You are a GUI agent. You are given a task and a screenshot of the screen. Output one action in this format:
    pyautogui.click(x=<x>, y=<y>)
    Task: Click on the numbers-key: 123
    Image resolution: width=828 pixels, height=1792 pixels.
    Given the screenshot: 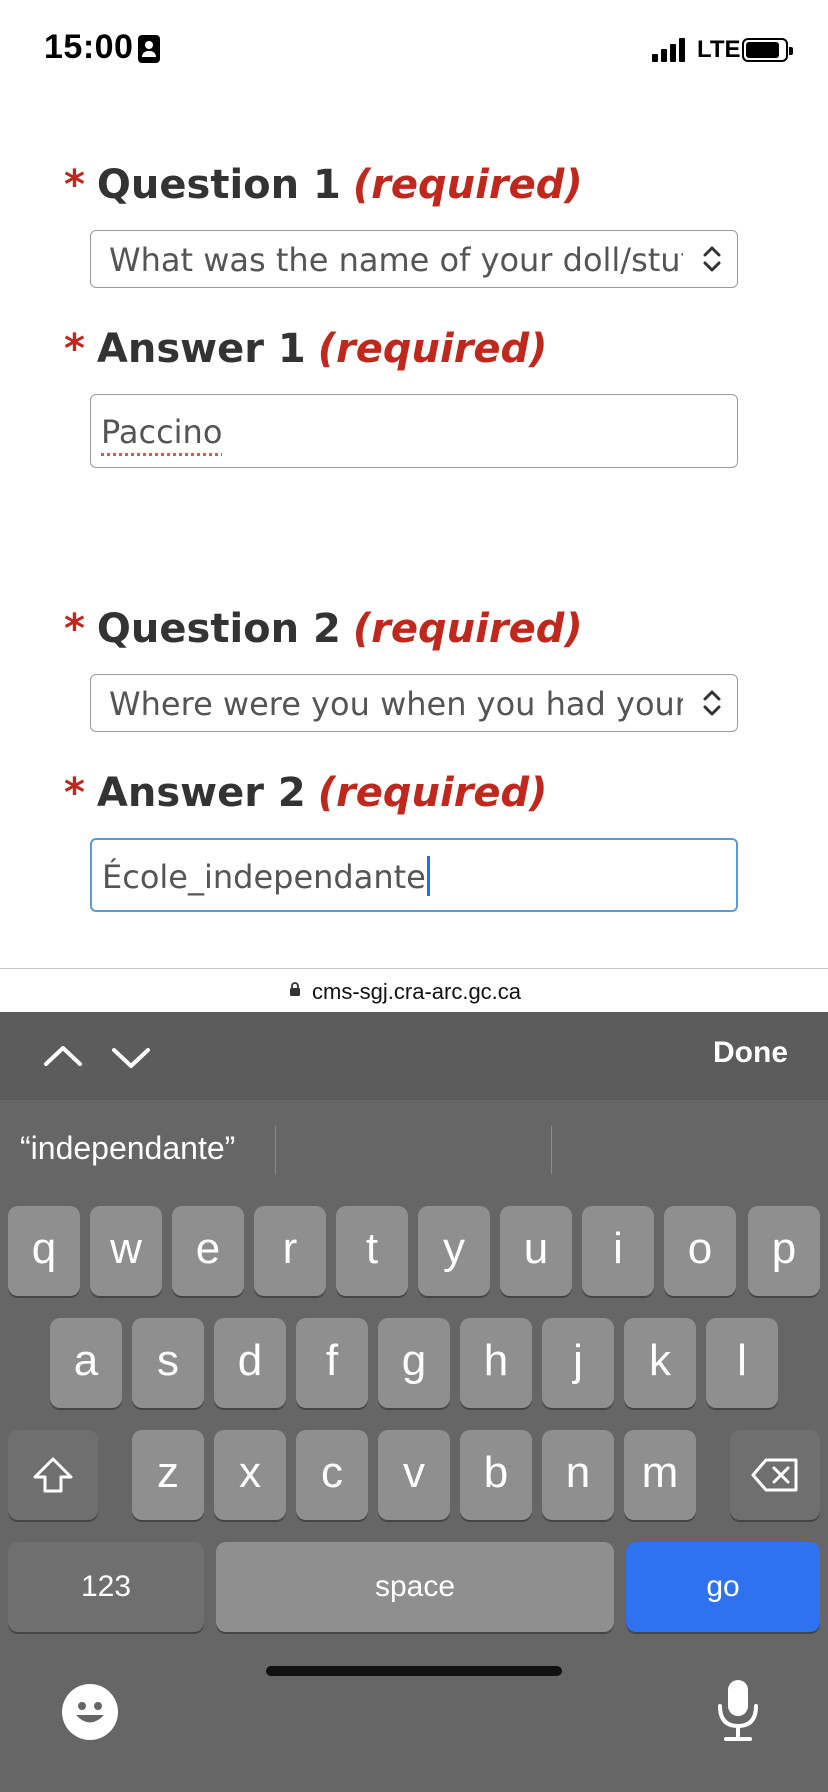 What is the action you would take?
    pyautogui.click(x=106, y=1587)
    